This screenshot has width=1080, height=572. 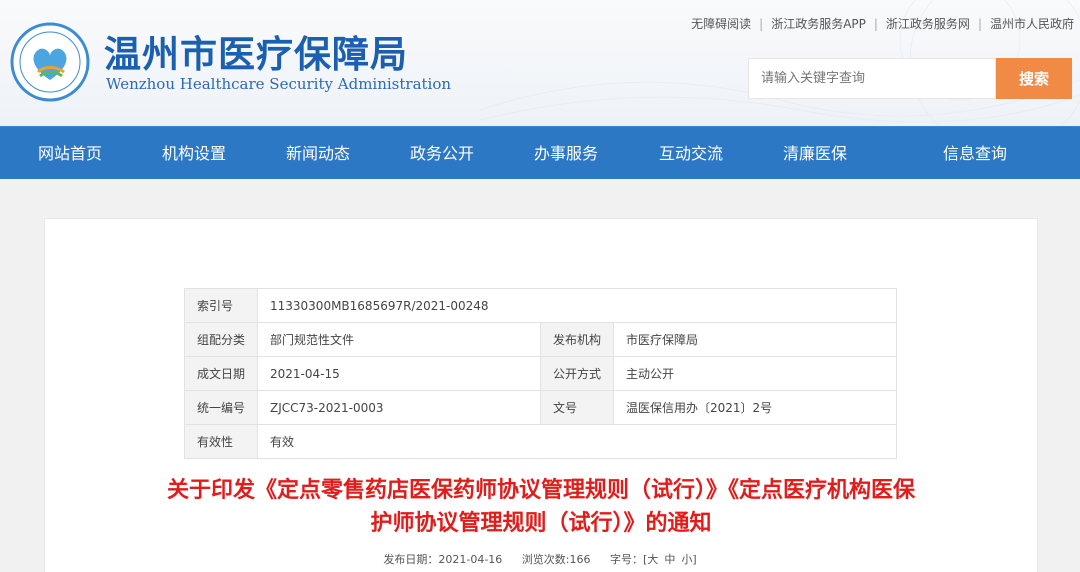 I want to click on font-size-bracket-close: ], so click(x=694, y=559).